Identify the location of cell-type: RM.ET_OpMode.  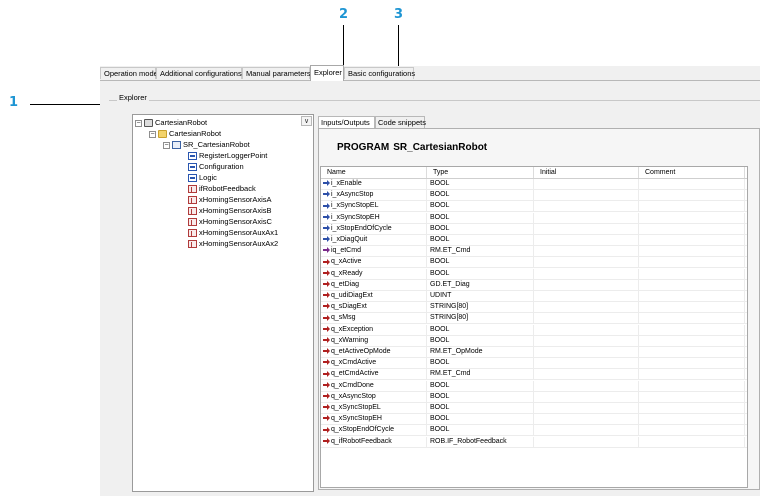
(480, 352).